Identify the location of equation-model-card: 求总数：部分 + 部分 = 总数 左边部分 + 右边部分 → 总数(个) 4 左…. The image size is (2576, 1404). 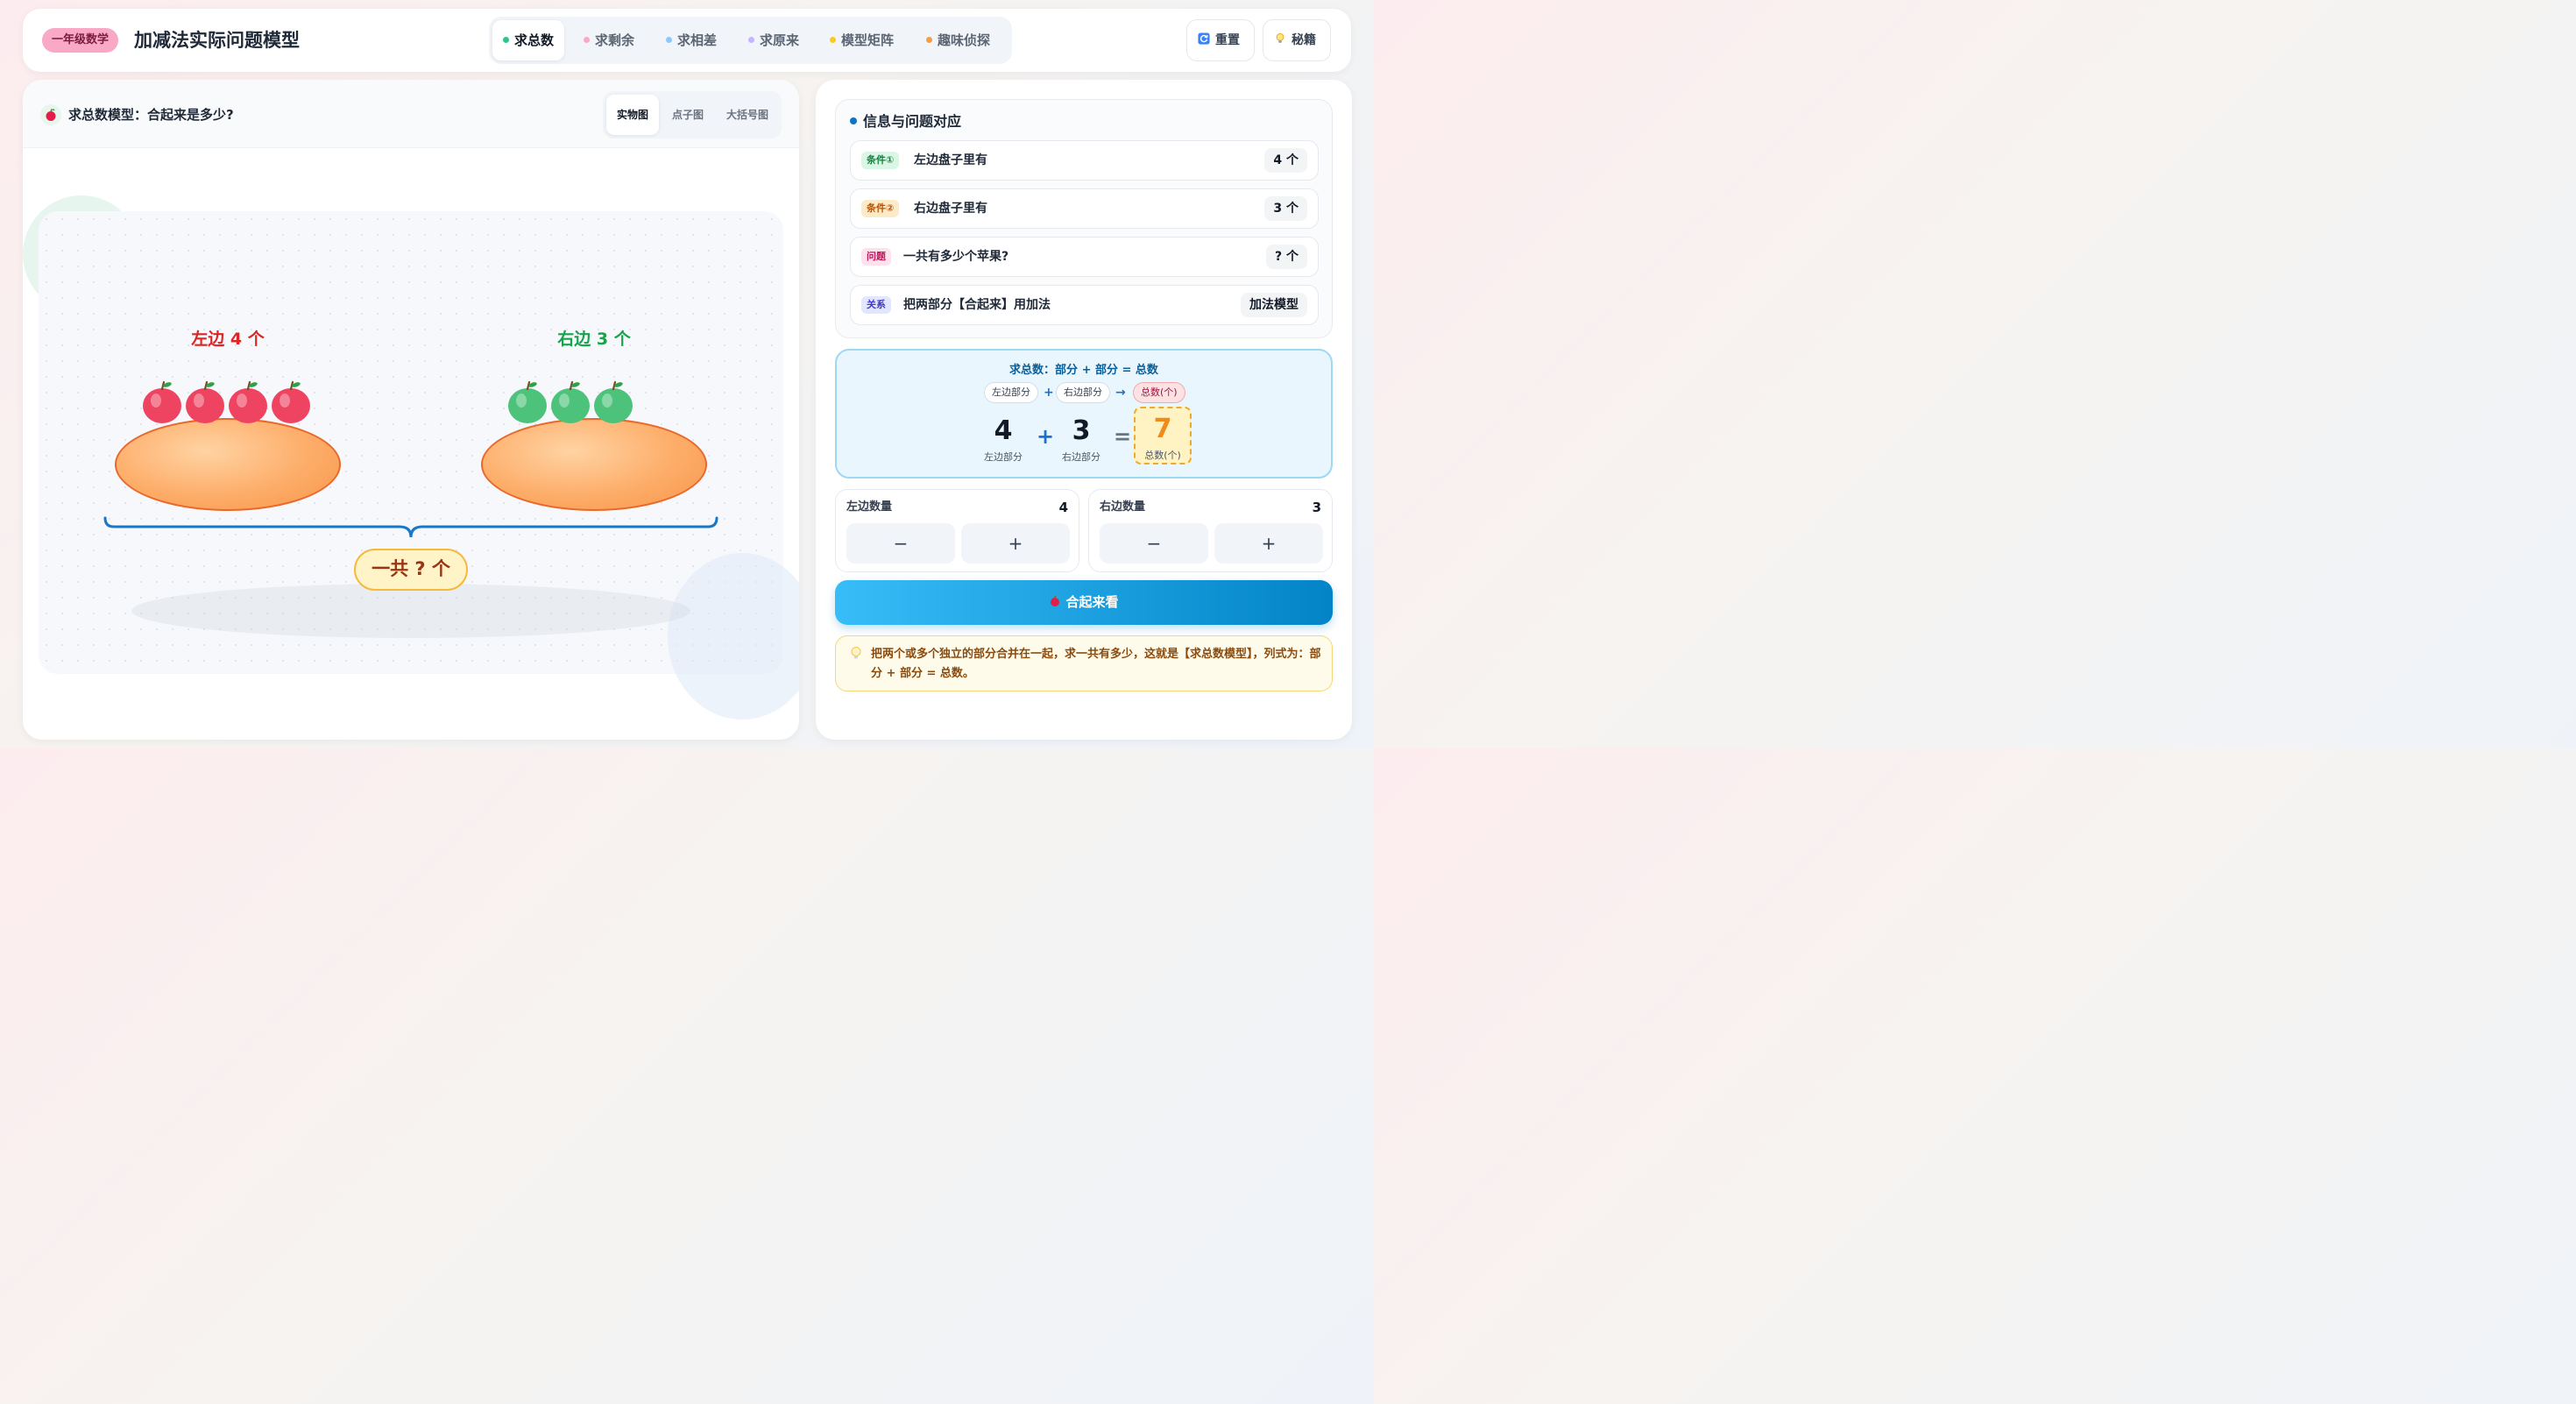
(1084, 414).